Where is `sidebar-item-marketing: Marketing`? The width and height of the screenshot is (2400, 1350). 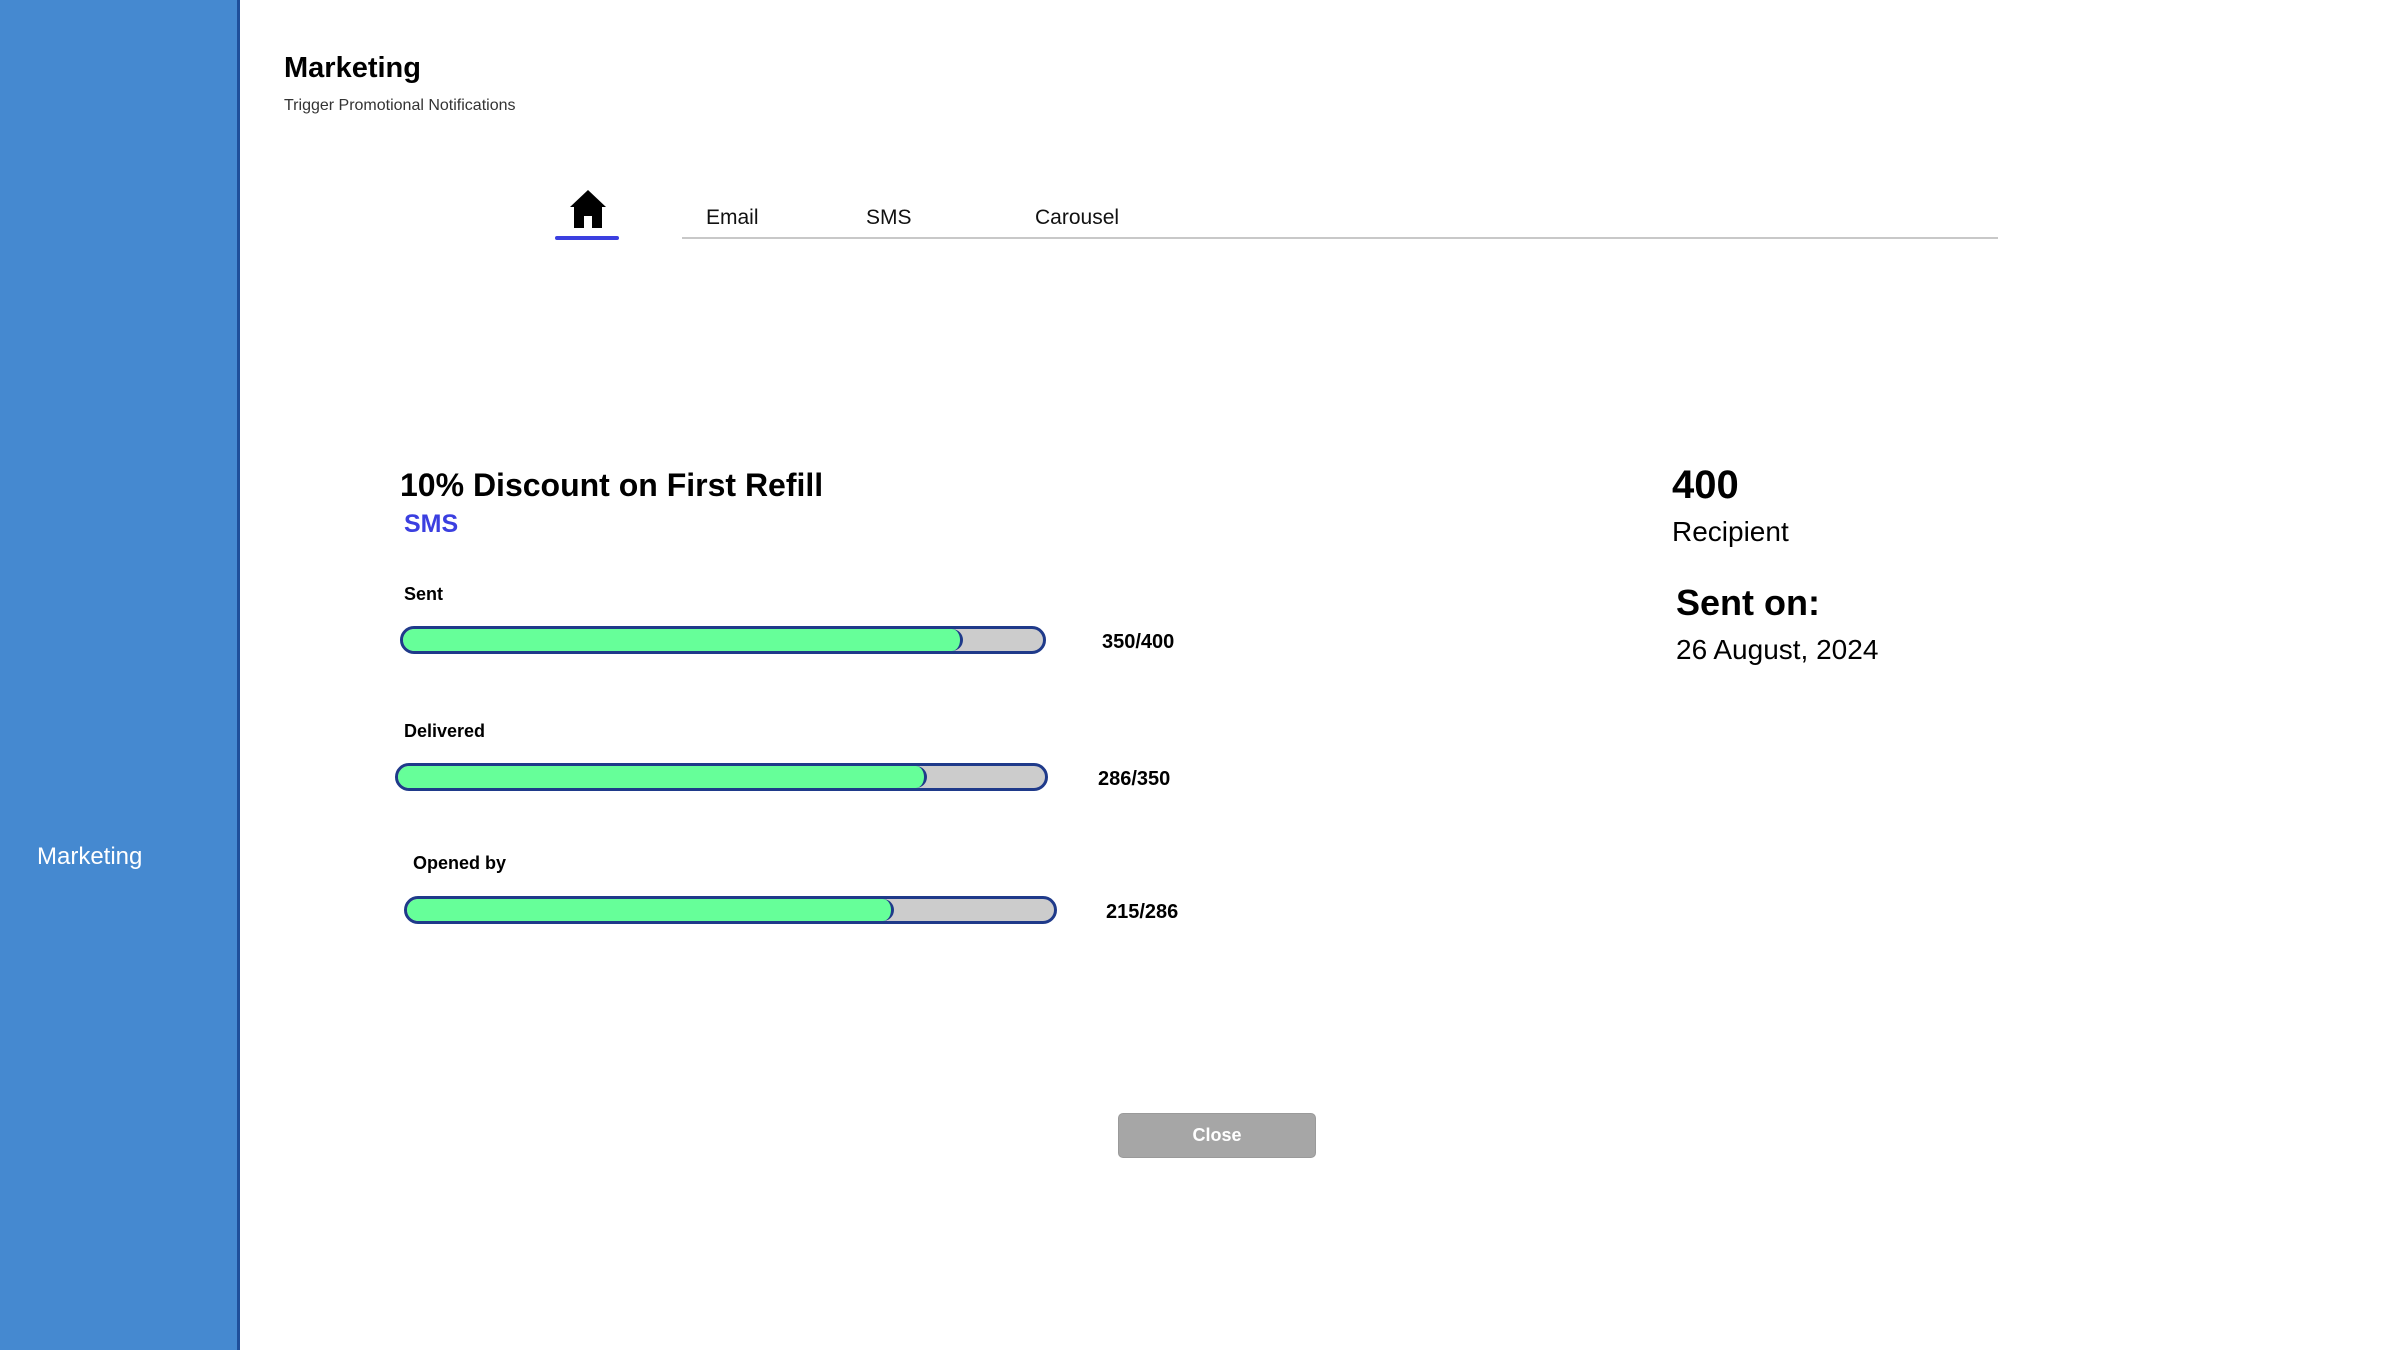
sidebar-item-marketing: Marketing is located at coordinates (89, 857).